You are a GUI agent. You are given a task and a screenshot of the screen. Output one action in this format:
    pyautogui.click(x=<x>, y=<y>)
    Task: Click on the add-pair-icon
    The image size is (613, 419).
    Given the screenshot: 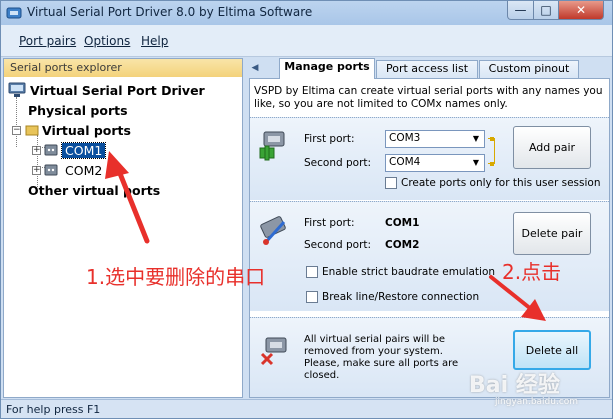 What is the action you would take?
    pyautogui.click(x=272, y=146)
    